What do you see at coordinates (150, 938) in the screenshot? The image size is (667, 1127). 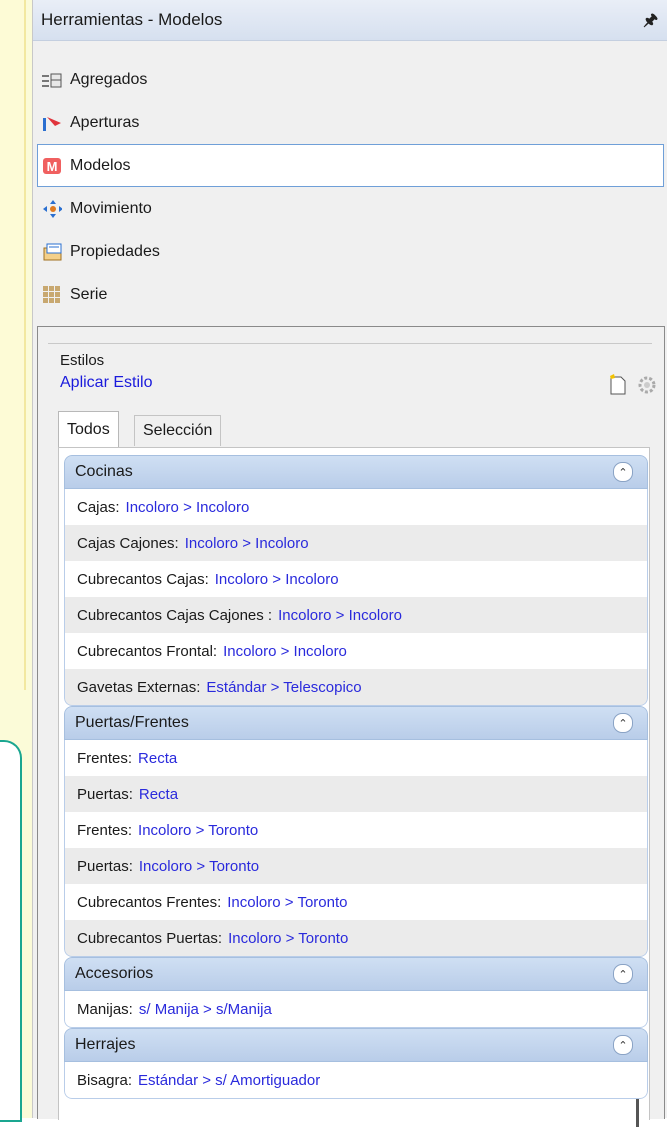 I see `row-label: Cubrecantos Puertas:` at bounding box center [150, 938].